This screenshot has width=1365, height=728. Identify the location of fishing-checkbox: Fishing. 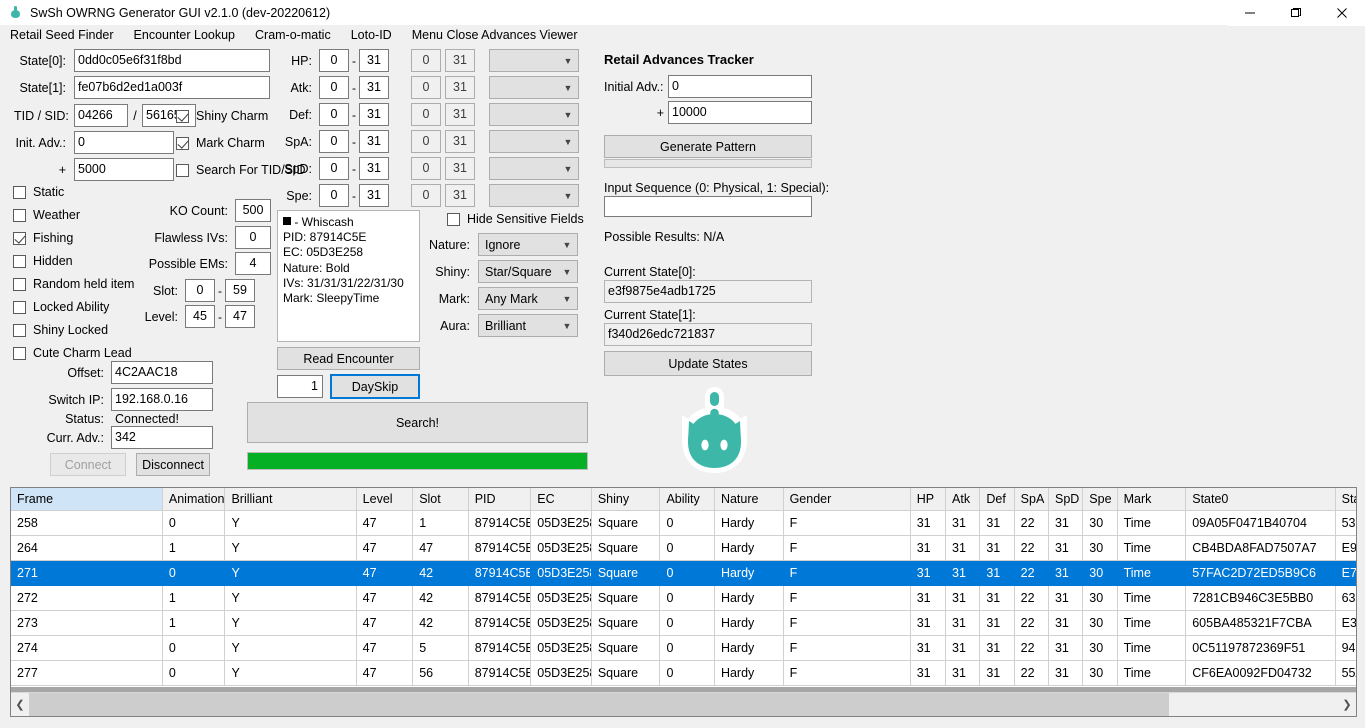
(43, 238).